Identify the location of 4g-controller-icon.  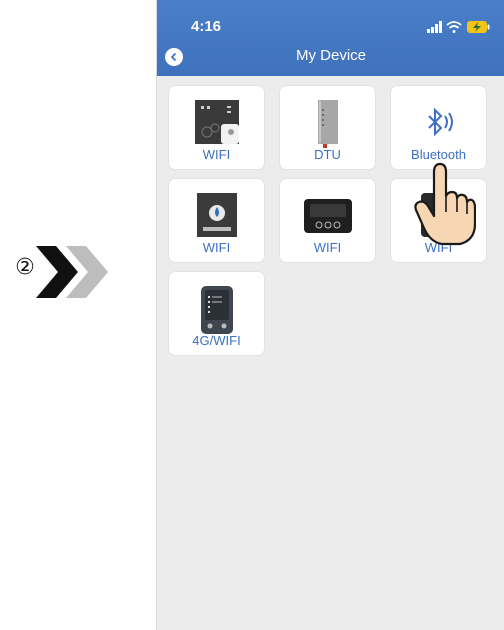
(216, 310).